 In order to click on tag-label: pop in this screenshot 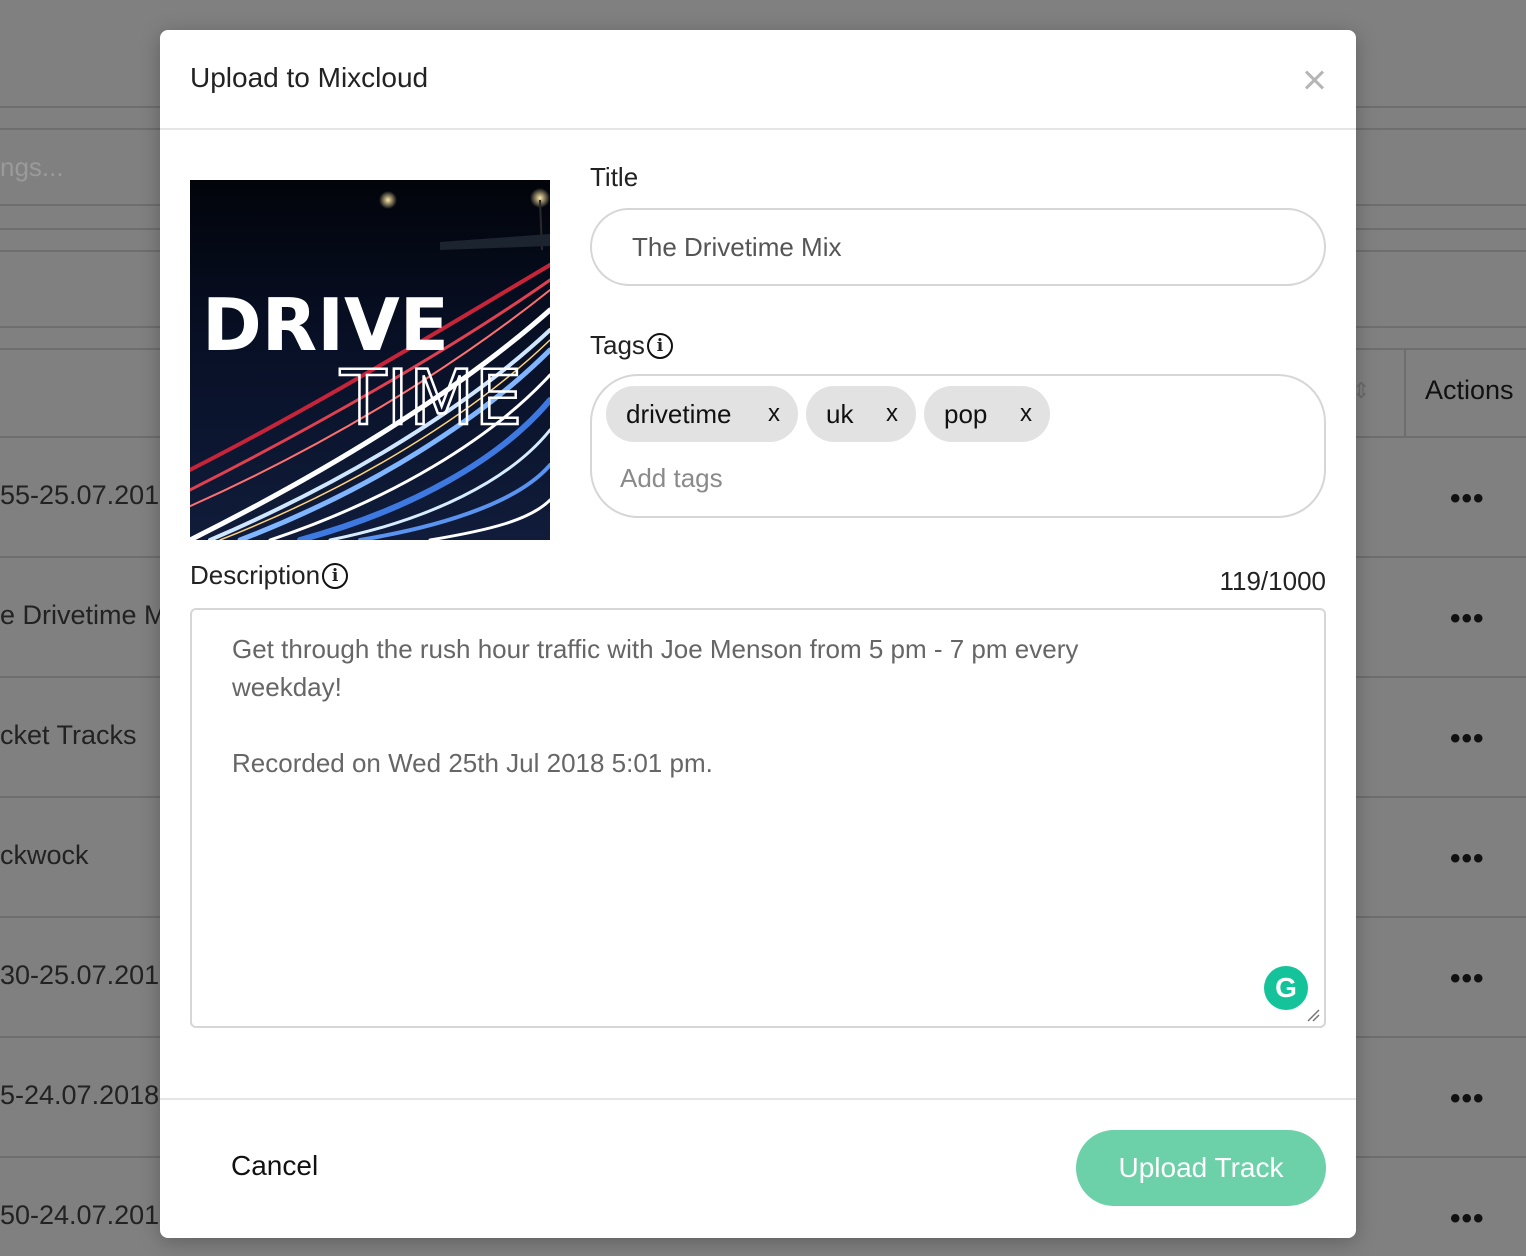, I will do `click(966, 413)`.